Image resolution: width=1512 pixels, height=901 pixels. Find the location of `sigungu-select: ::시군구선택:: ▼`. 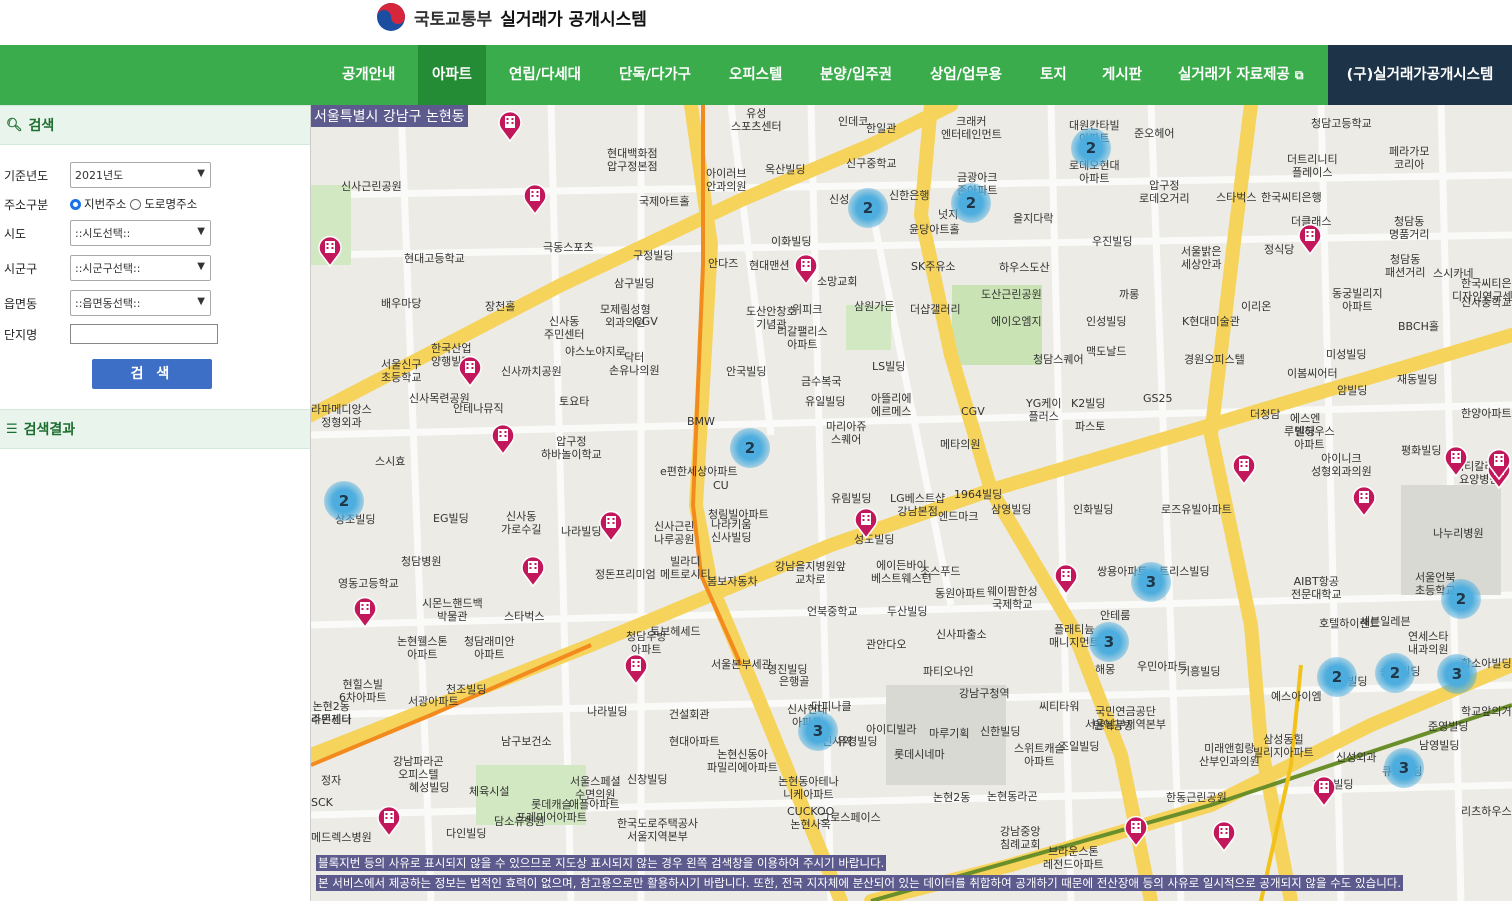

sigungu-select: ::시군구선택:: ▼ is located at coordinates (140, 268).